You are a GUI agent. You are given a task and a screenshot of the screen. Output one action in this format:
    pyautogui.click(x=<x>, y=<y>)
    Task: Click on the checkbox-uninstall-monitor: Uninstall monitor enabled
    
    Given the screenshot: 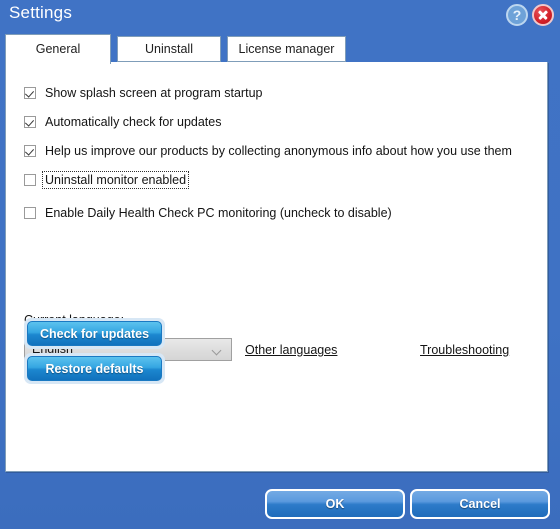 What is the action you would take?
    pyautogui.click(x=107, y=180)
    